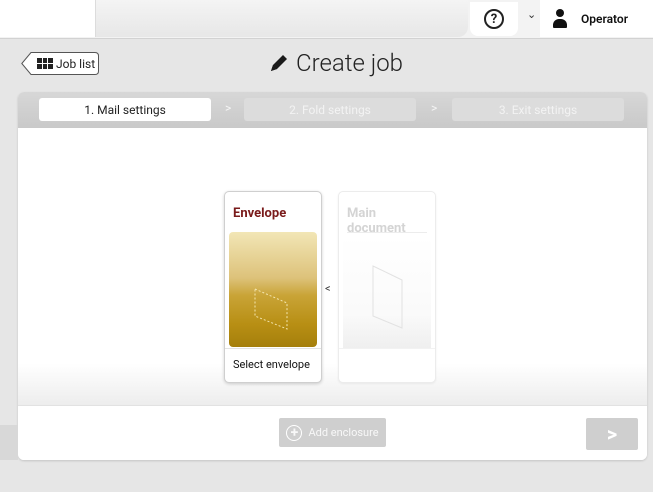 This screenshot has width=653, height=492. I want to click on bottom-toolbar: + Add enclosure >, so click(332, 432).